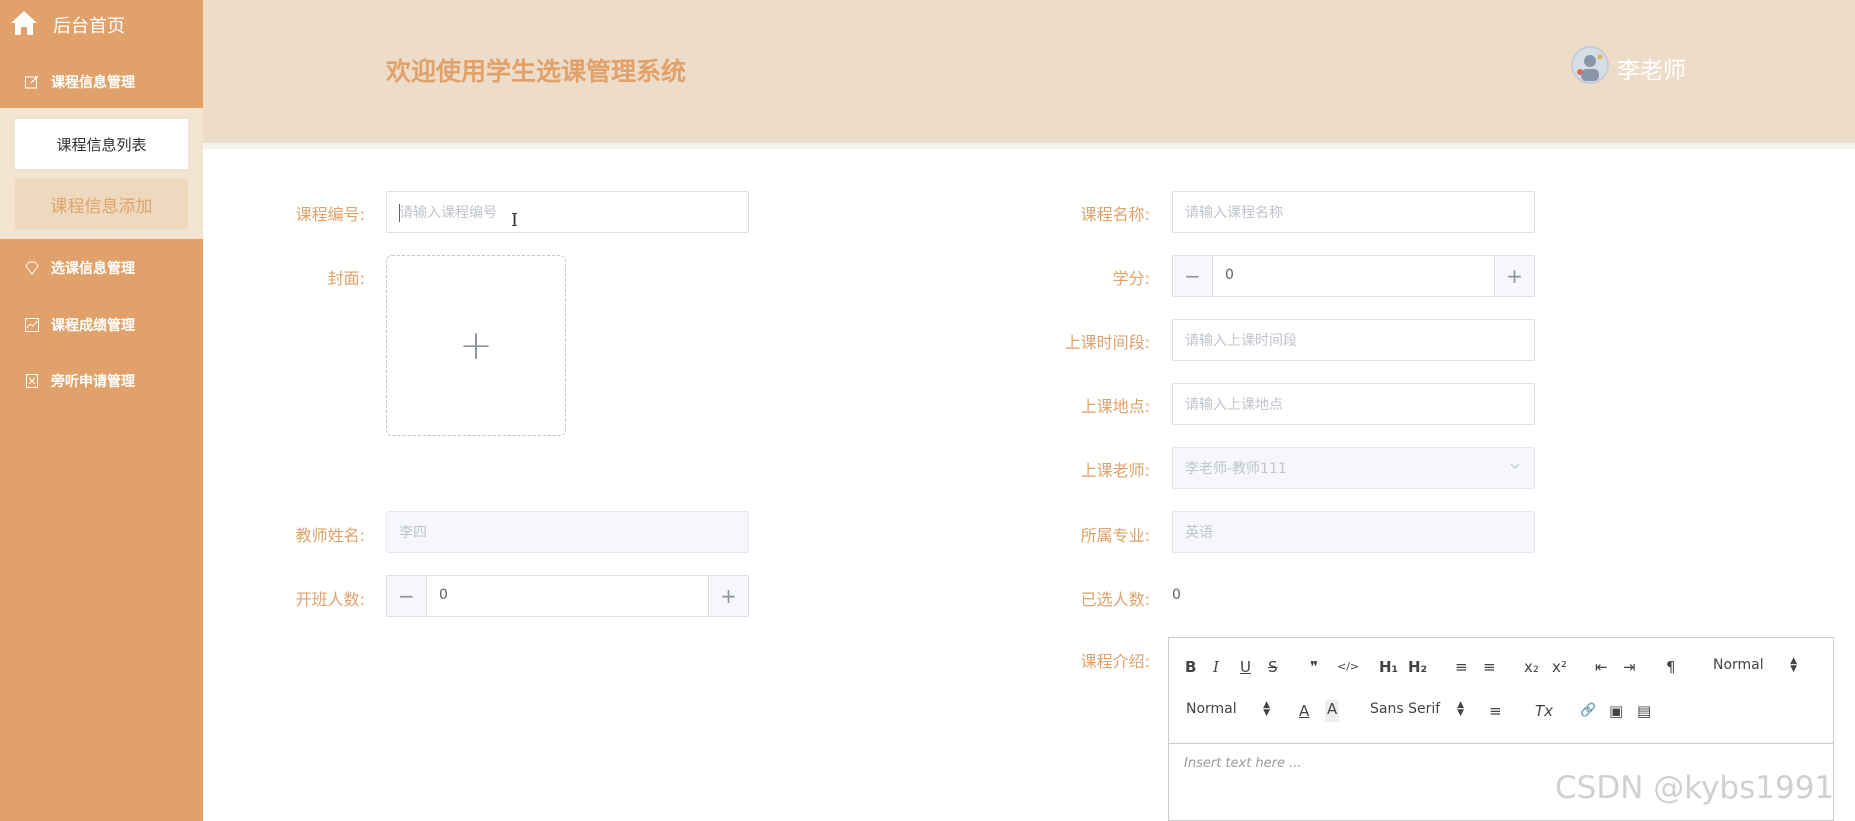 Image resolution: width=1855 pixels, height=821 pixels. I want to click on avatar-image, so click(1590, 67).